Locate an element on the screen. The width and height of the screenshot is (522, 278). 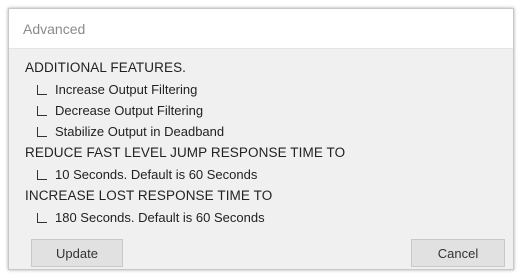
checkbox-stabilize-output-in-deadband is located at coordinates (42, 131).